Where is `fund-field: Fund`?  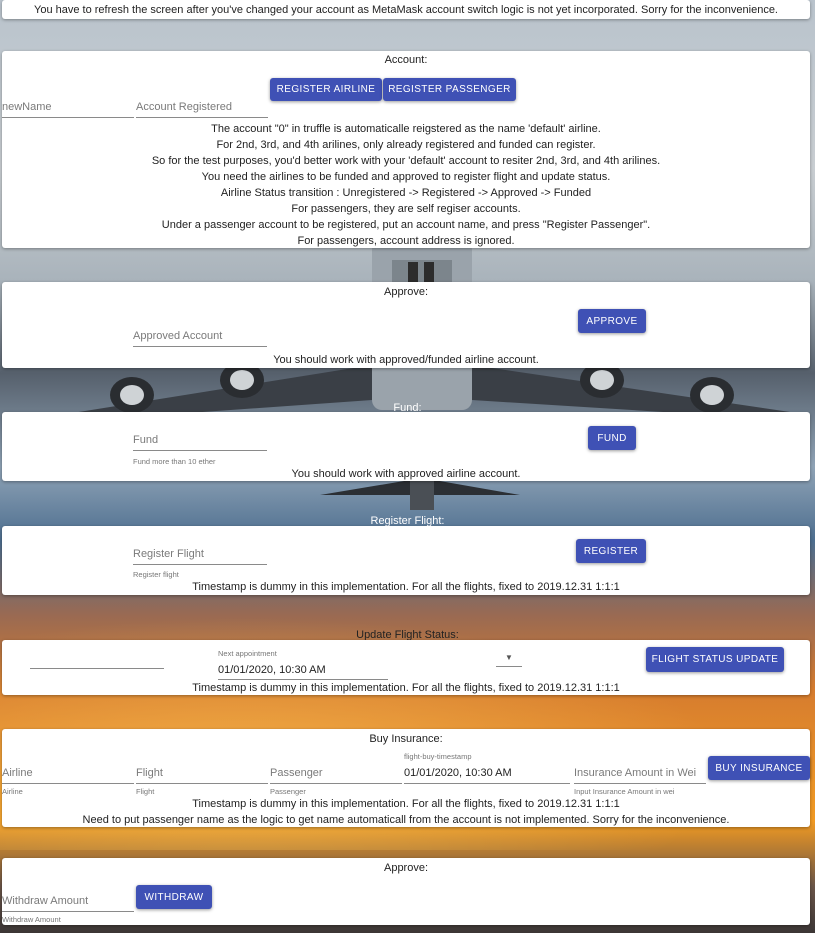 fund-field: Fund is located at coordinates (200, 438).